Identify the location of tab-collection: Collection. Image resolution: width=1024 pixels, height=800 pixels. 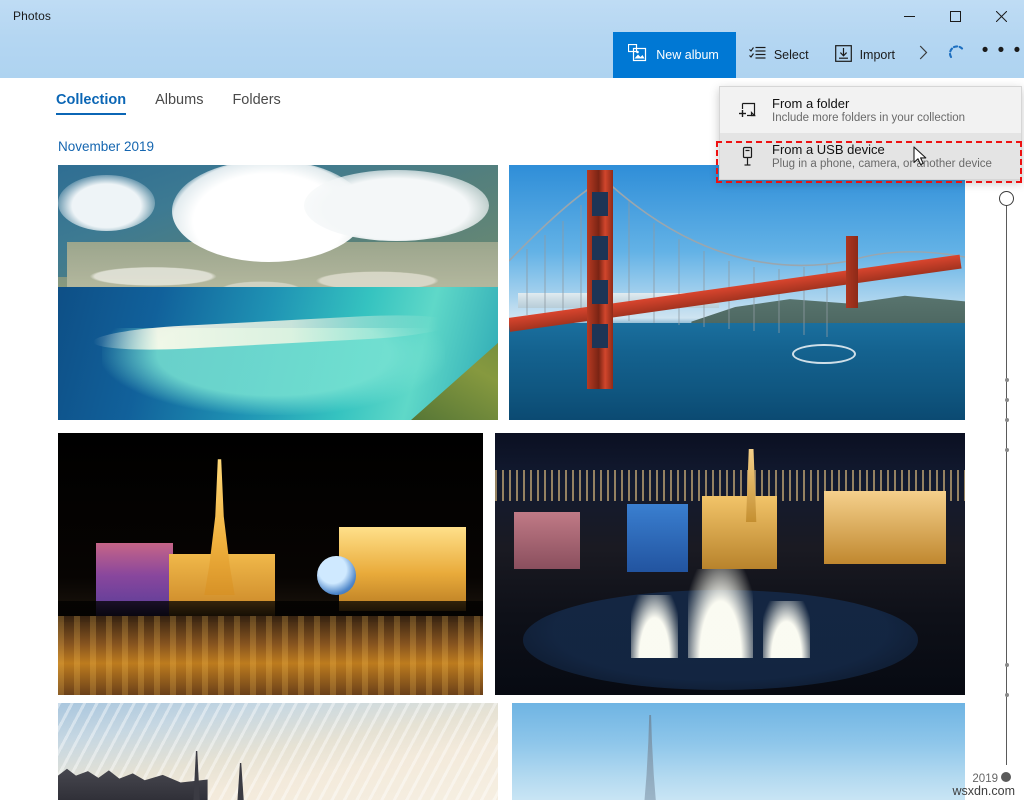
(91, 103).